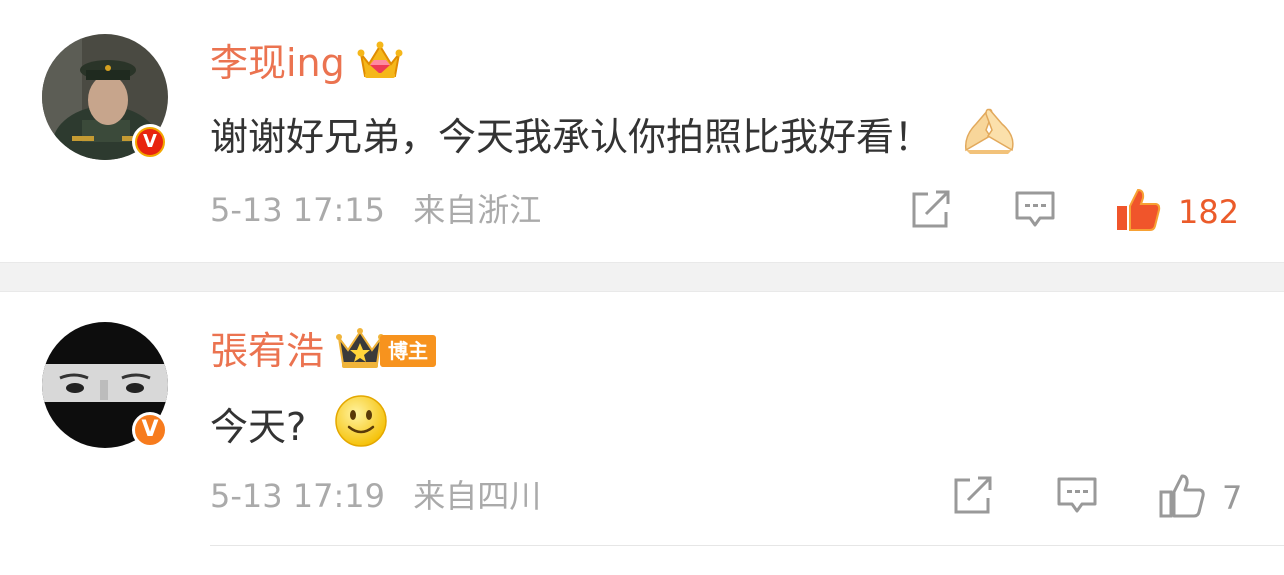 The width and height of the screenshot is (1284, 575). What do you see at coordinates (477, 210) in the screenshot?
I see `comment-location: 来自浙江` at bounding box center [477, 210].